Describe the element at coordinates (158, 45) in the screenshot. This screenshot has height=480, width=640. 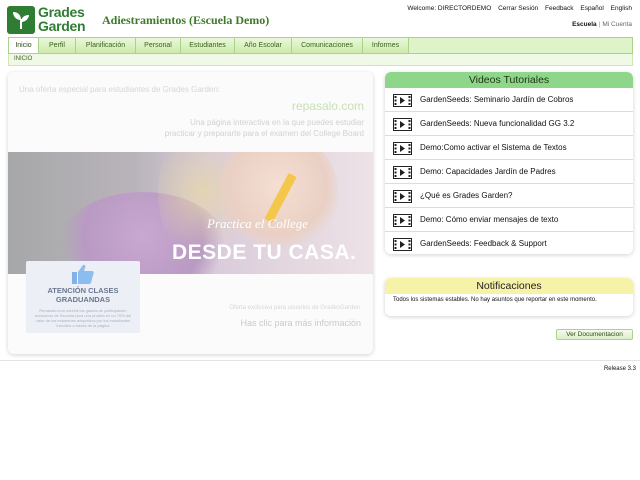
I see `tab-personal: Personal` at that location.